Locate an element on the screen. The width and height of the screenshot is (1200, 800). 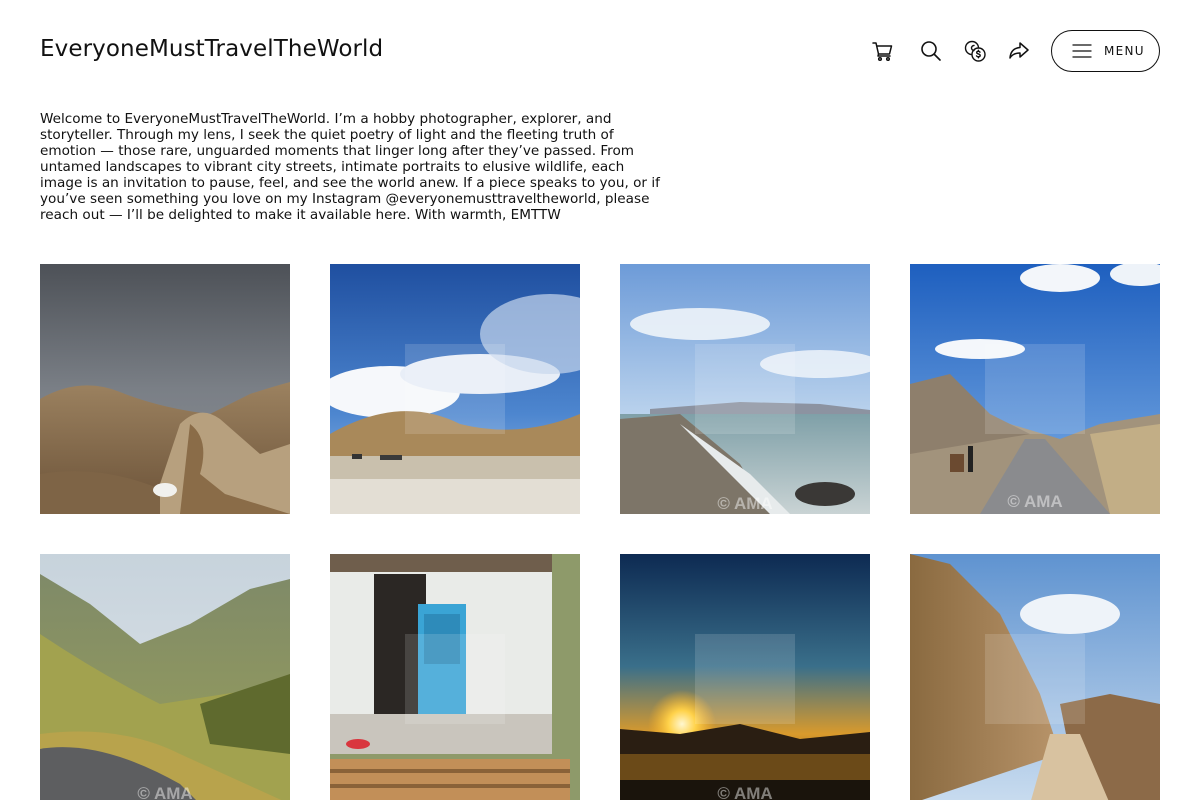
menu-label: MENU is located at coordinates (1124, 51).